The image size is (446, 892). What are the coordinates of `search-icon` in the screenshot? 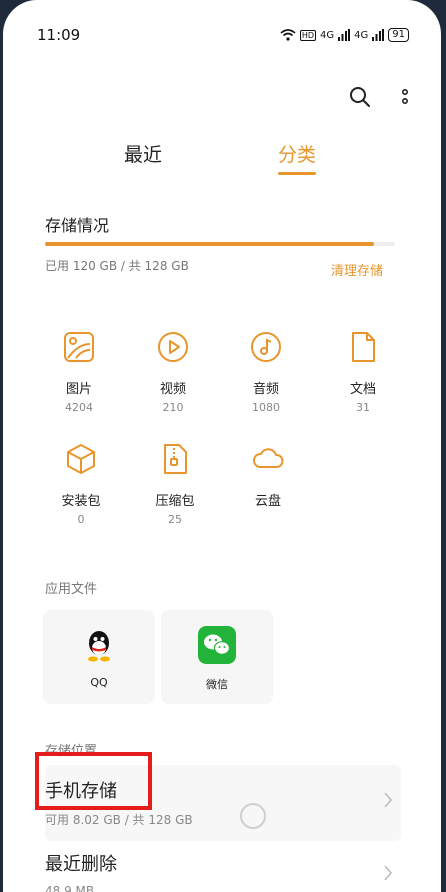 It's located at (360, 97).